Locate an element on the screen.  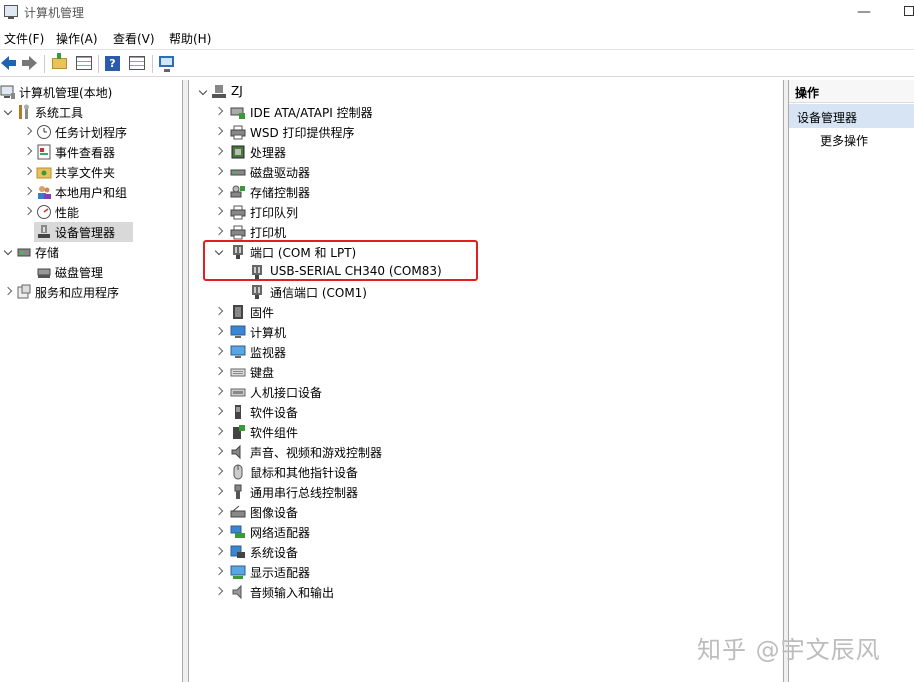
device-category-label: 监视器 is located at coordinates (268, 353).